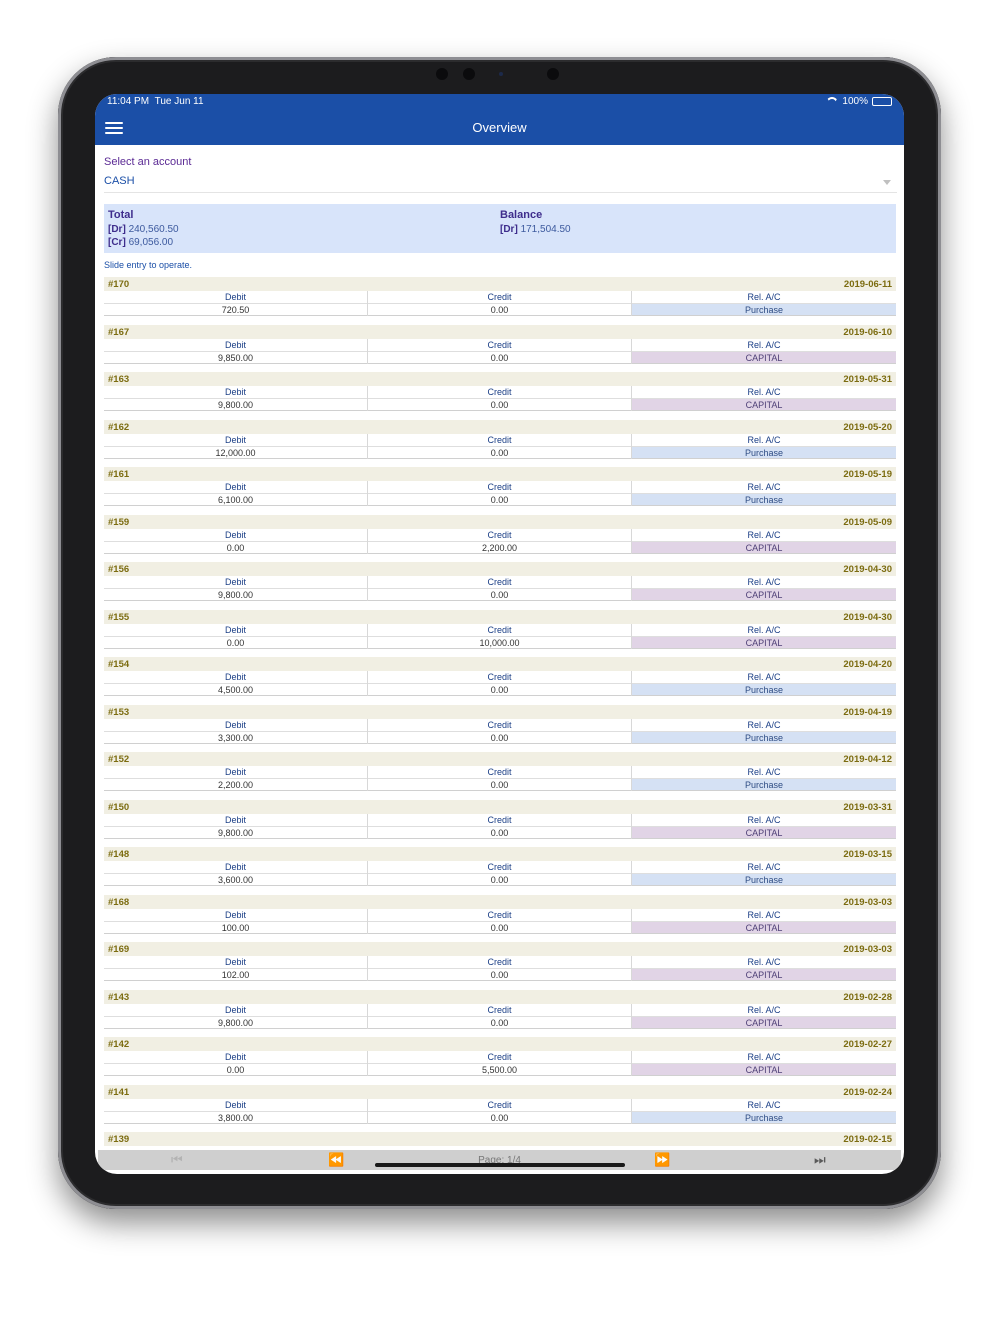 This screenshot has height=1334, width=1000. I want to click on skip-last-icon: ⏭, so click(820, 1160).